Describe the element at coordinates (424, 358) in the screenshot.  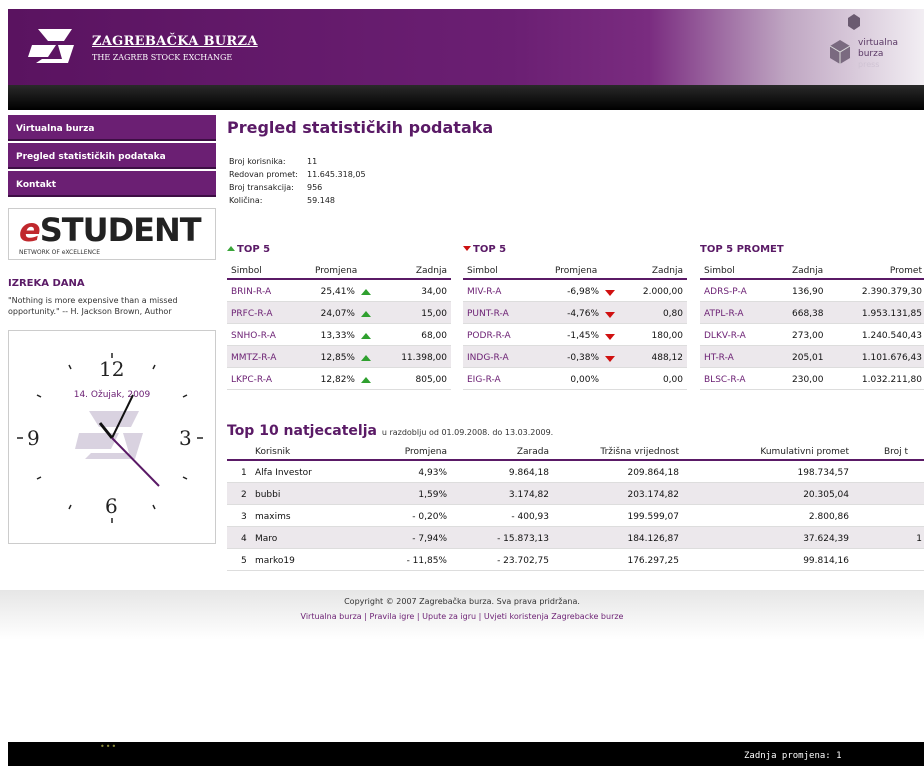
I see `last-price: 11.398,00` at that location.